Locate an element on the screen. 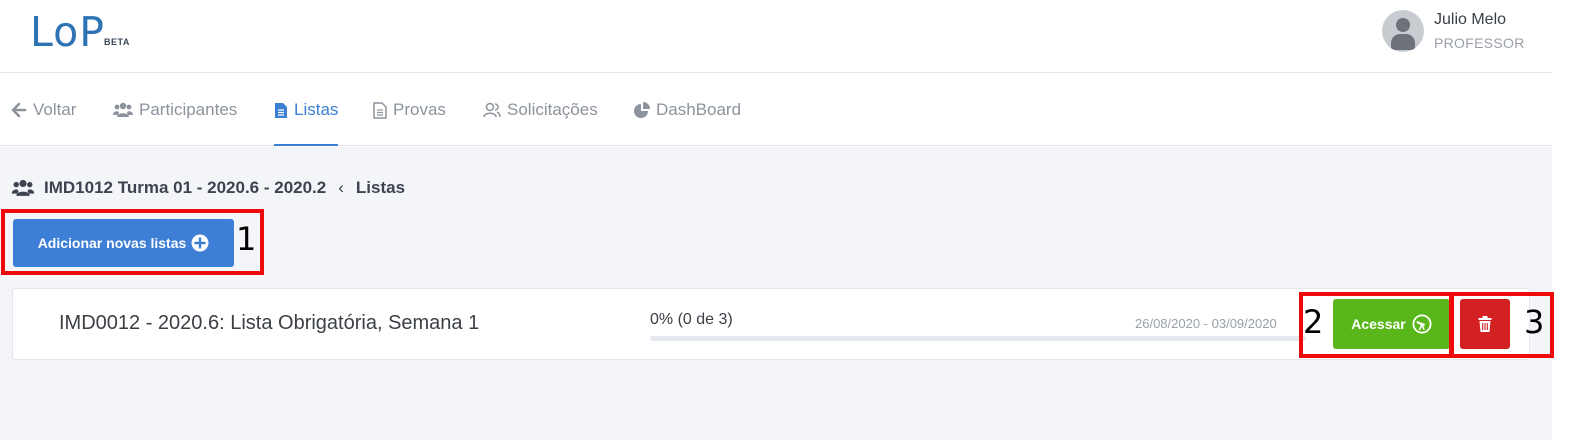 Image resolution: width=1579 pixels, height=440 pixels. nav-label-participantes: Participantes is located at coordinates (188, 109).